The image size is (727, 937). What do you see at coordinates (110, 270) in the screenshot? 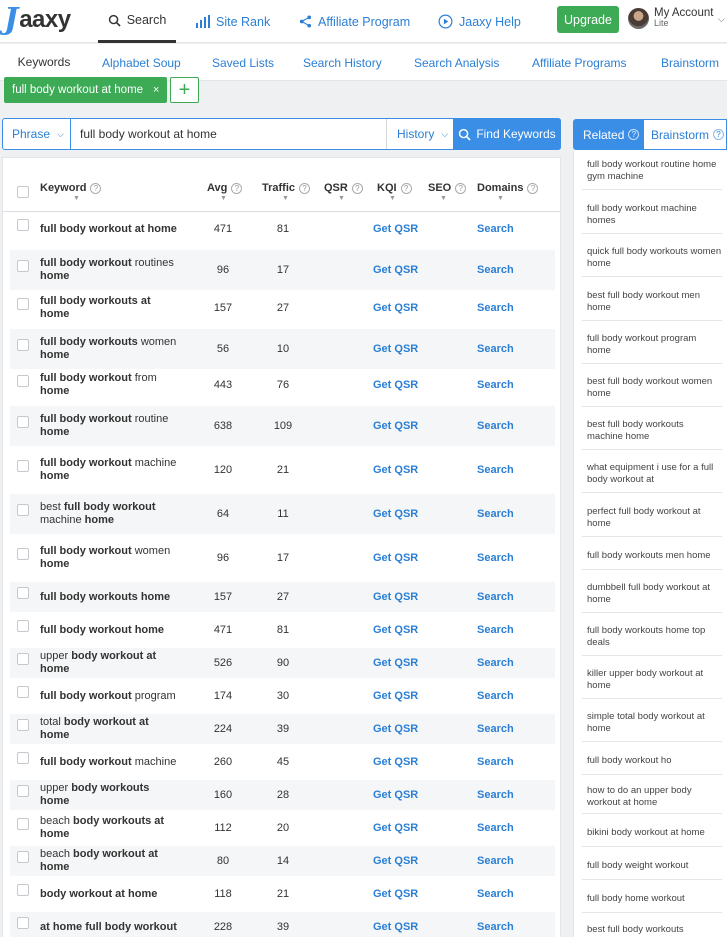
I see `keyword-cell: full body workout routines home` at bounding box center [110, 270].